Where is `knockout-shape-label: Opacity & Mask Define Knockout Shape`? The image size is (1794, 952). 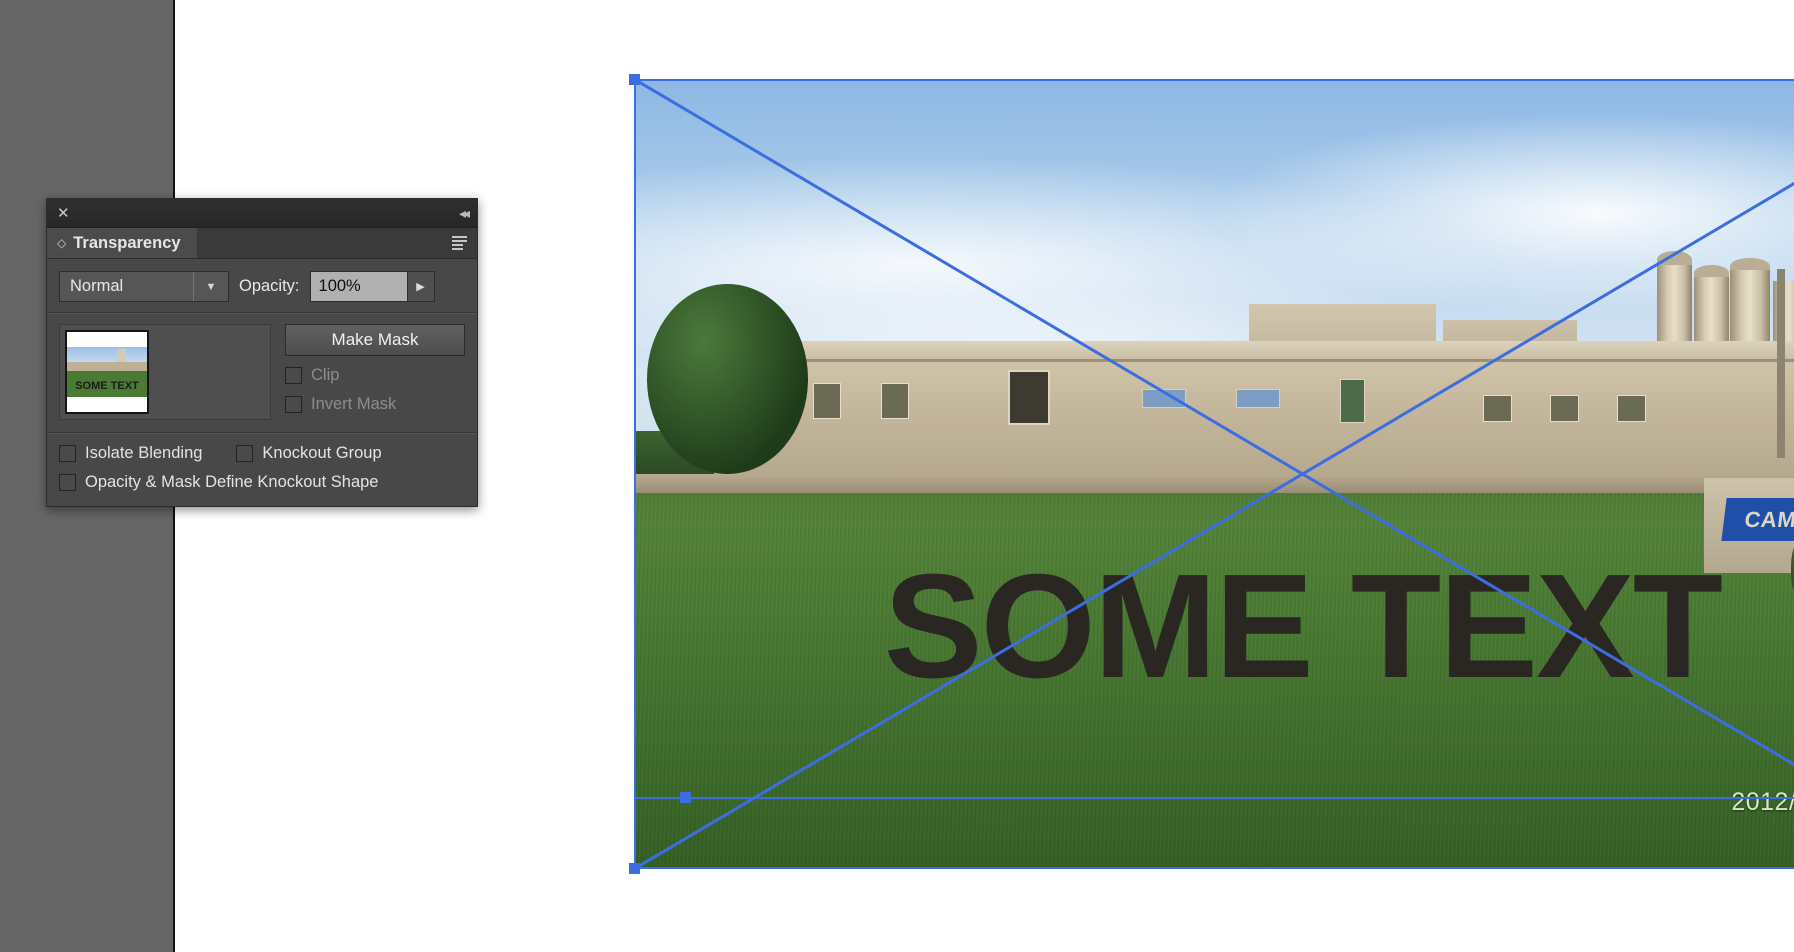 knockout-shape-label: Opacity & Mask Define Knockout Shape is located at coordinates (232, 482).